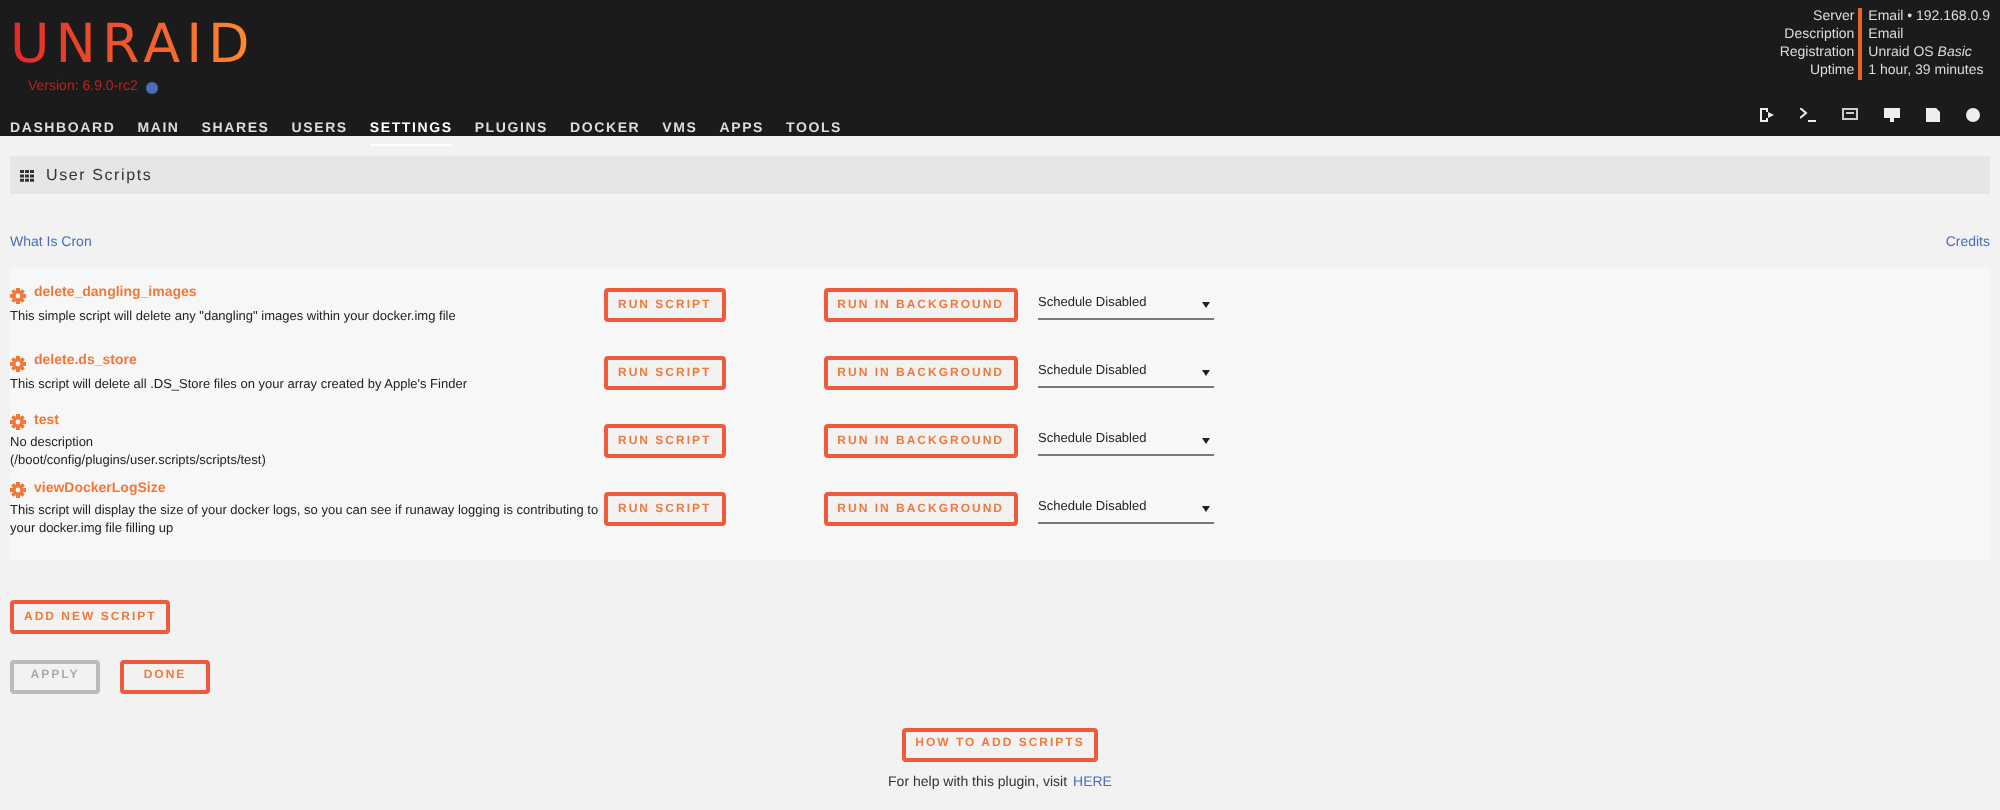 This screenshot has height=810, width=2000. I want to click on message-icon, so click(1850, 115).